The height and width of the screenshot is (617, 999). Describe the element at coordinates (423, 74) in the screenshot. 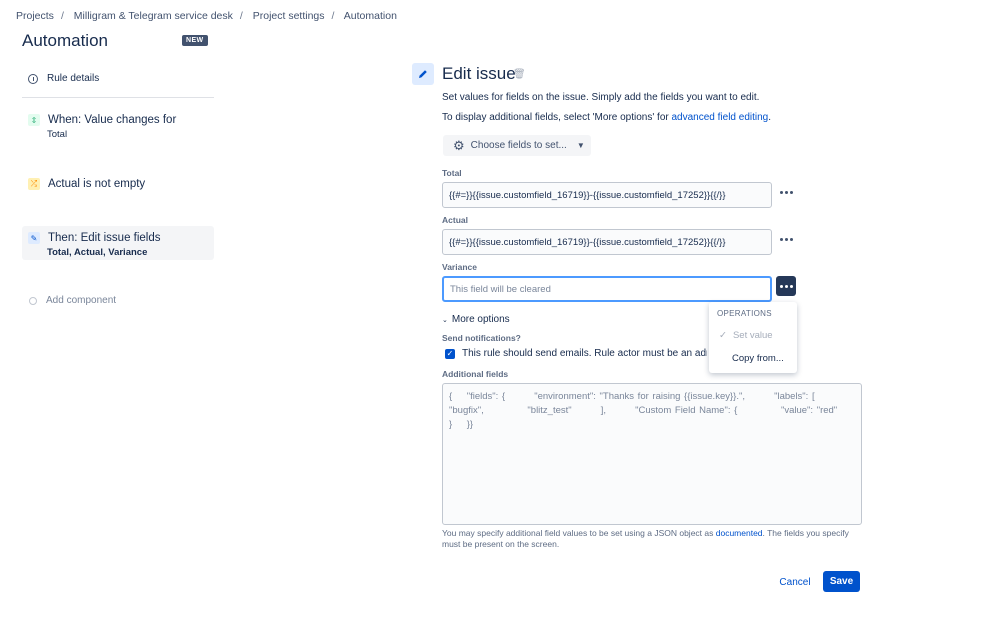

I see `pencil-icon` at that location.